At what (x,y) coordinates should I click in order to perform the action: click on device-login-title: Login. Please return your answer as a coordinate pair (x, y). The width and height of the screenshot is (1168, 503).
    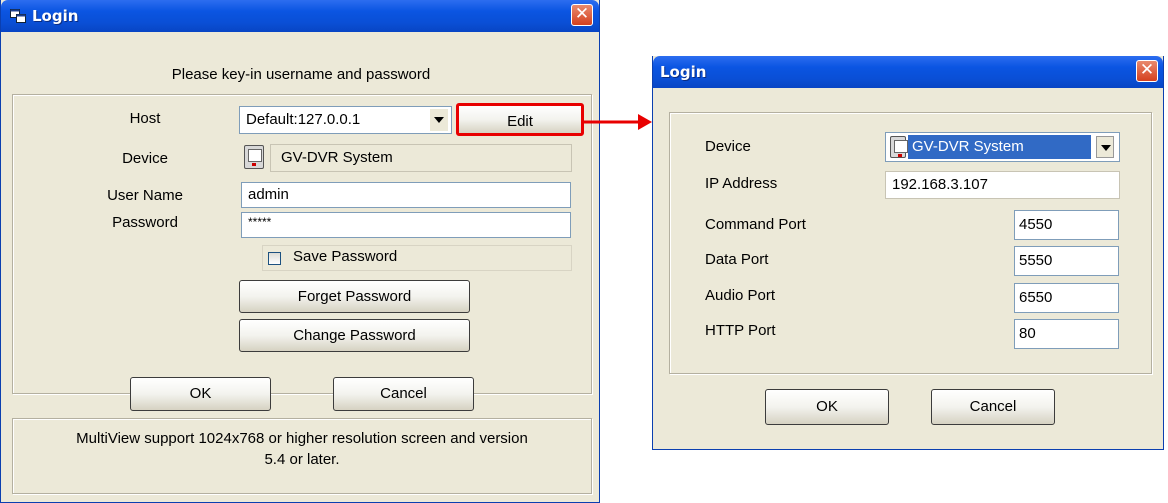
    Looking at the image, I should click on (683, 72).